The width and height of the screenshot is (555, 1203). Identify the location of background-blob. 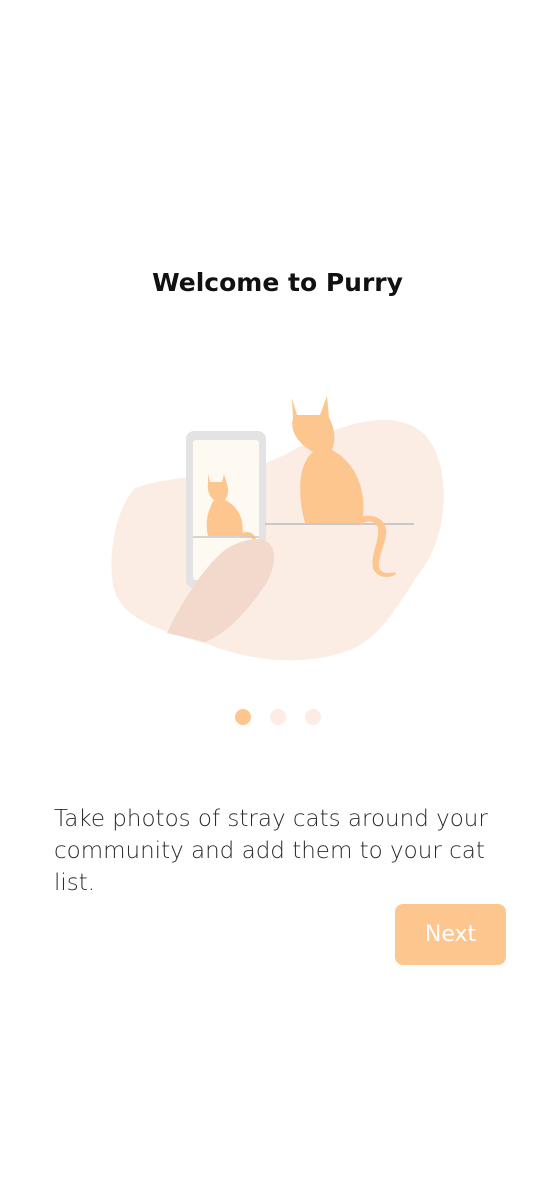
(277, 540).